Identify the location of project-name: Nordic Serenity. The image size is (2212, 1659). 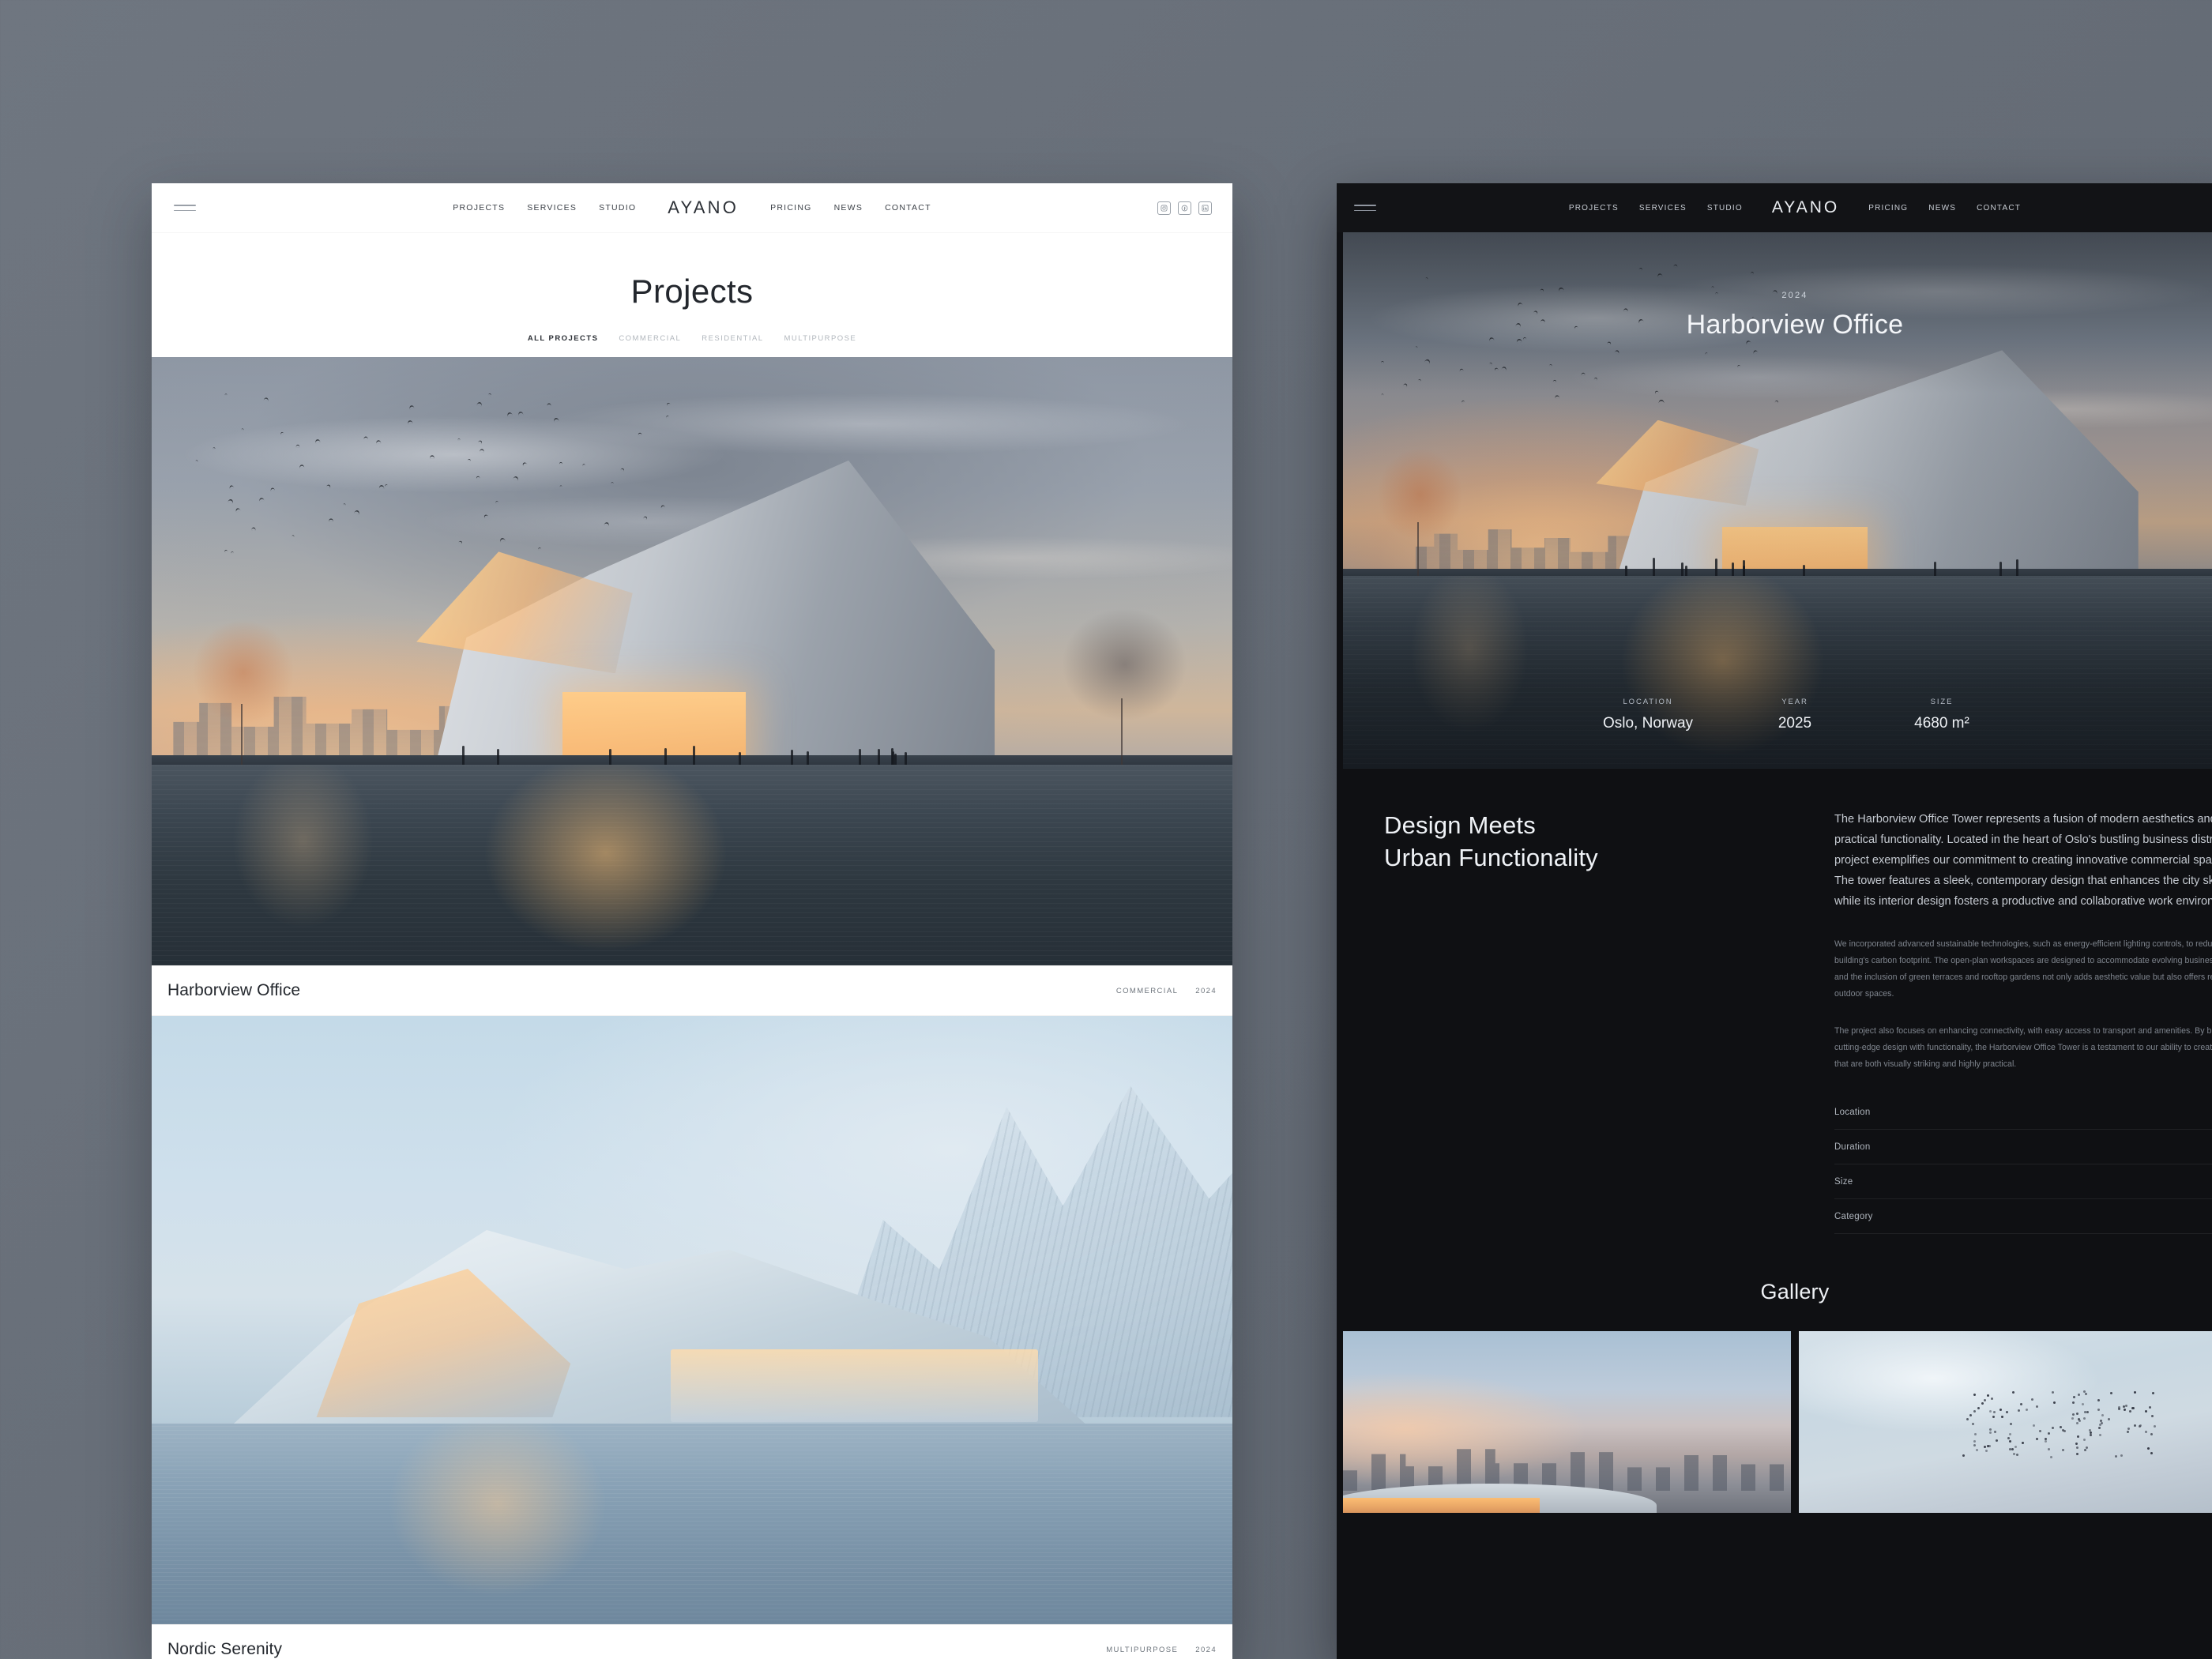
(225, 1649).